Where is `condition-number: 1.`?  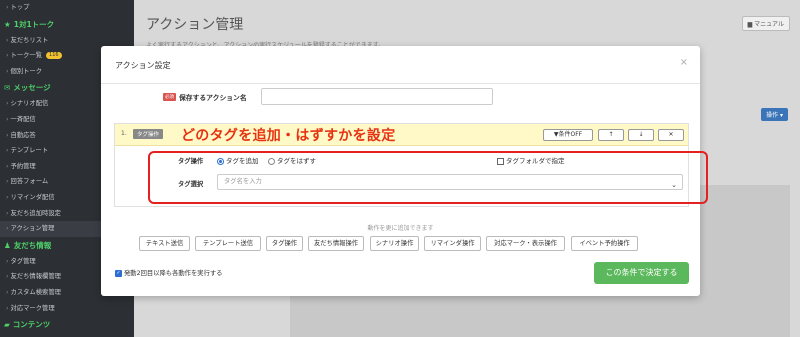
condition-number: 1. is located at coordinates (124, 133).